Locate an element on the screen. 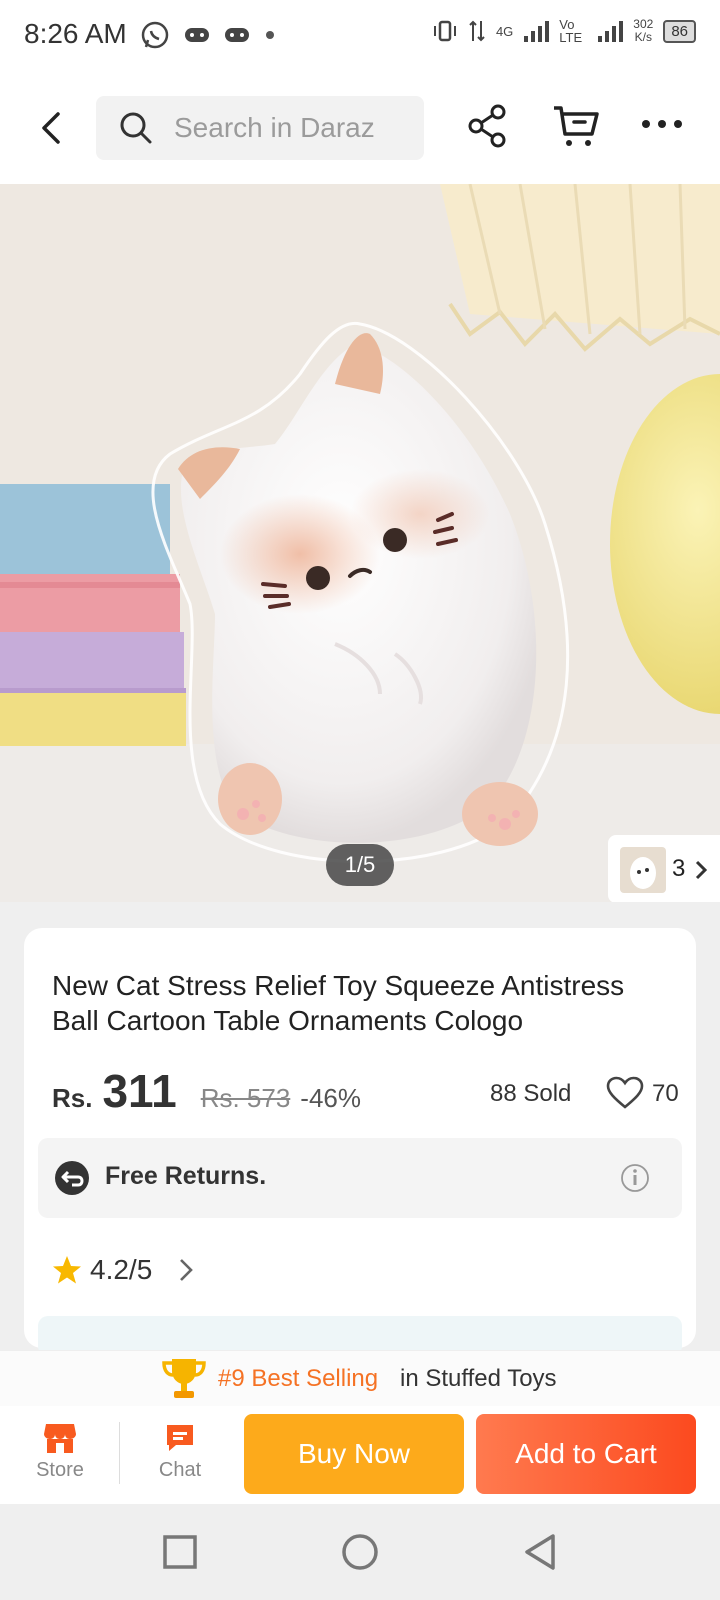 This screenshot has width=720, height=1600. status-bar: 8:26 AM 4G Vo LTE 302 K/s 86 is located at coordinates (360, 36).